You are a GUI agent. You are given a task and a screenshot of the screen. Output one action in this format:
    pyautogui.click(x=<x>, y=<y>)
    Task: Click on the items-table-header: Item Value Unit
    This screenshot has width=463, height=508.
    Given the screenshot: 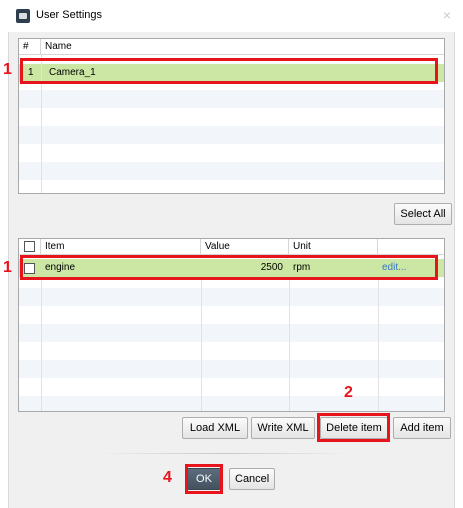 What is the action you would take?
    pyautogui.click(x=231, y=247)
    